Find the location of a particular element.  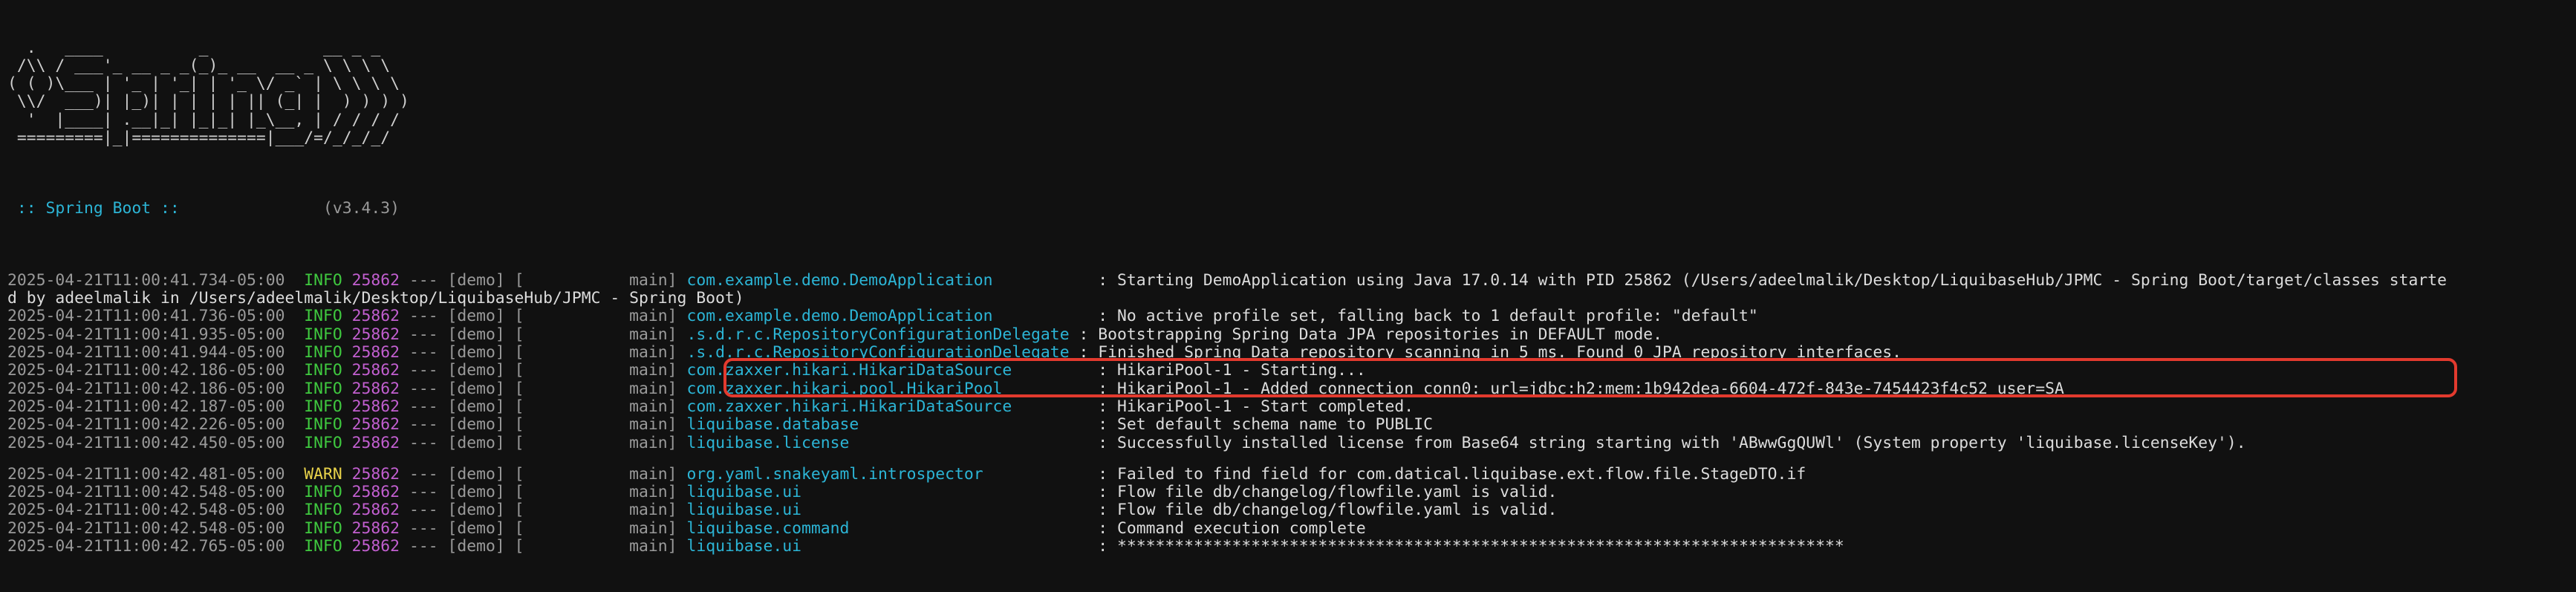

log-message: : HikariPool-1 - Start completed. is located at coordinates (1251, 406).